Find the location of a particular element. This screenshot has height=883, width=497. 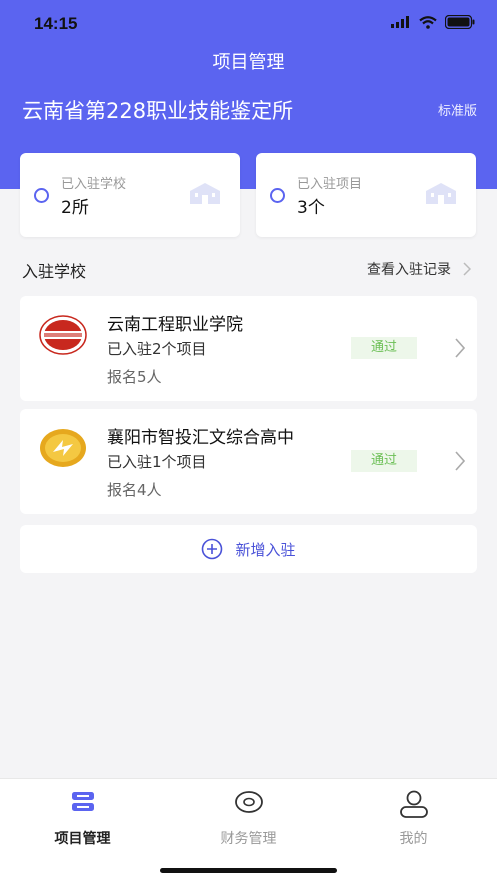

section-title: 入驻学校 is located at coordinates (54, 271).